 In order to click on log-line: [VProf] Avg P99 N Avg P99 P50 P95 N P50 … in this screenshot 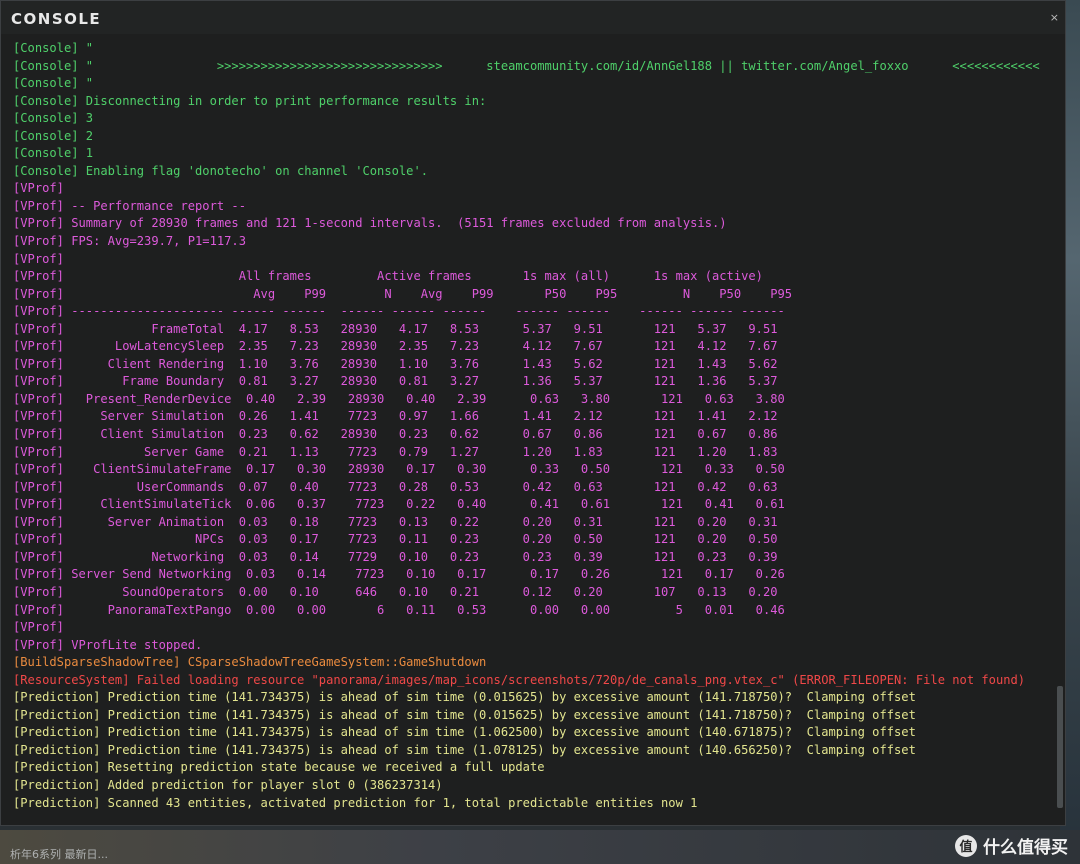, I will do `click(403, 293)`.